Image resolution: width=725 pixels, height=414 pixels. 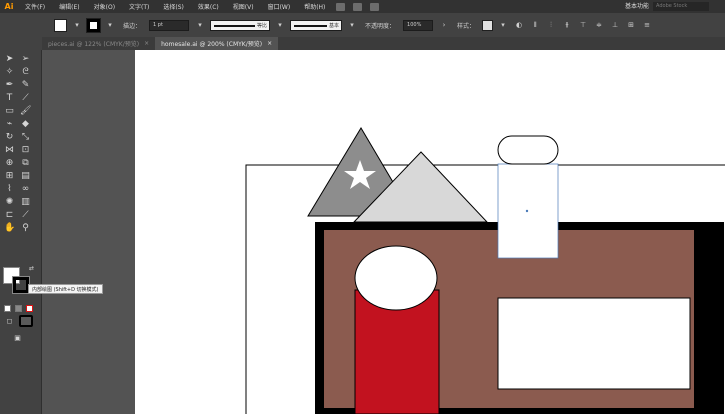 I want to click on draw-normal-icon: ◻, so click(x=9, y=321).